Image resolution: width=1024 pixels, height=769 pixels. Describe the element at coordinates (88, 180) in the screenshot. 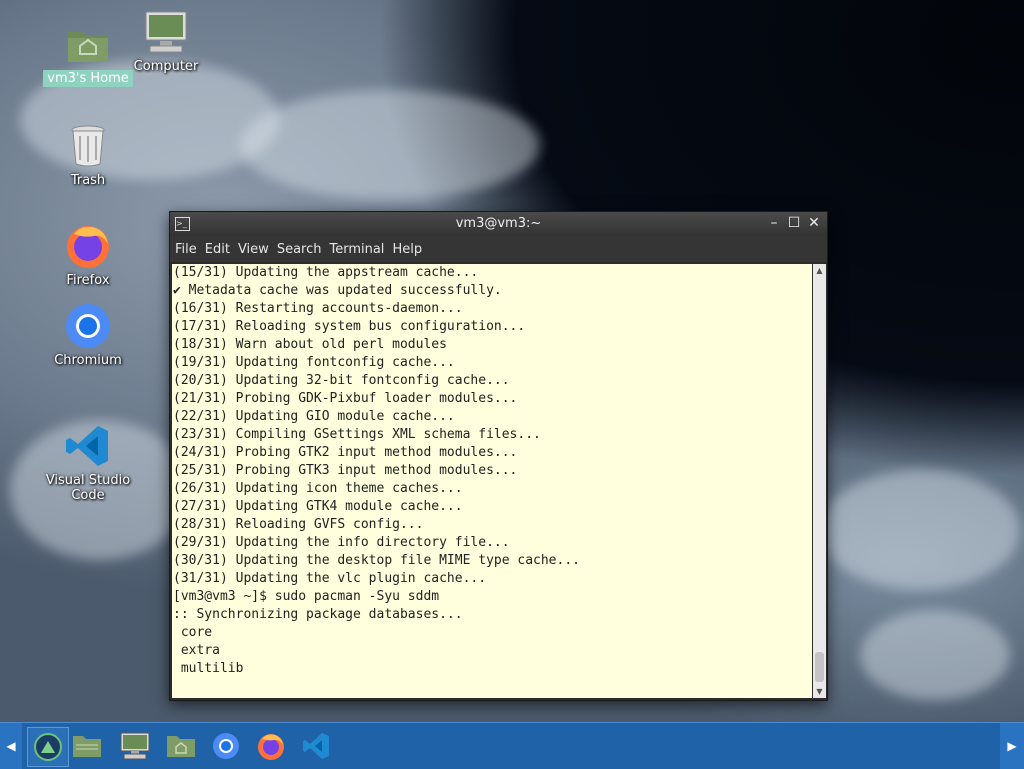

I see `desktop-icon-label: Trash` at that location.